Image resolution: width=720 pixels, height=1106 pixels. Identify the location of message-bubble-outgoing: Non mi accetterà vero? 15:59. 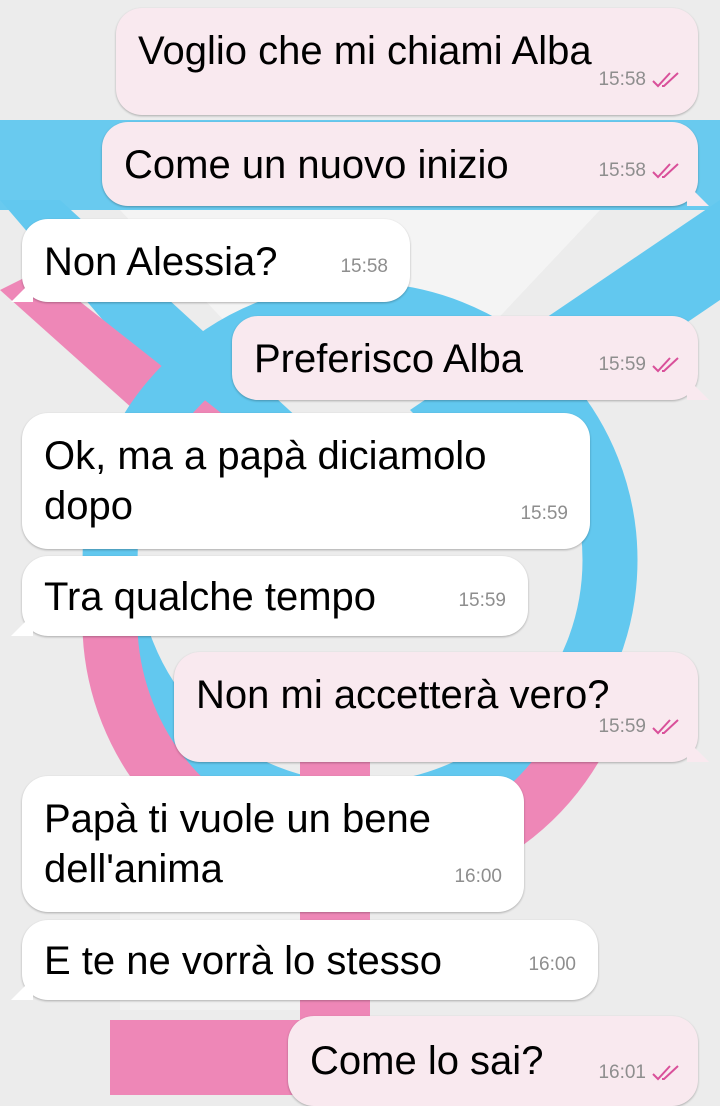
(441, 707).